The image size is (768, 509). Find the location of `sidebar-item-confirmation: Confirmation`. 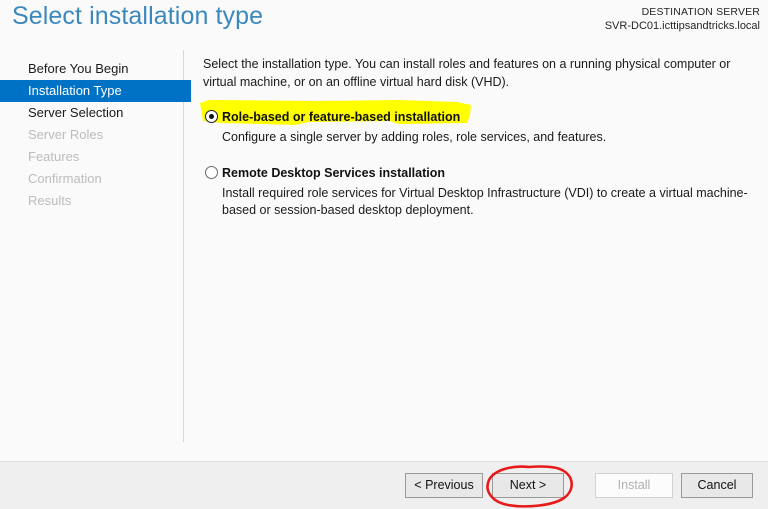

sidebar-item-confirmation: Confirmation is located at coordinates (65, 178).